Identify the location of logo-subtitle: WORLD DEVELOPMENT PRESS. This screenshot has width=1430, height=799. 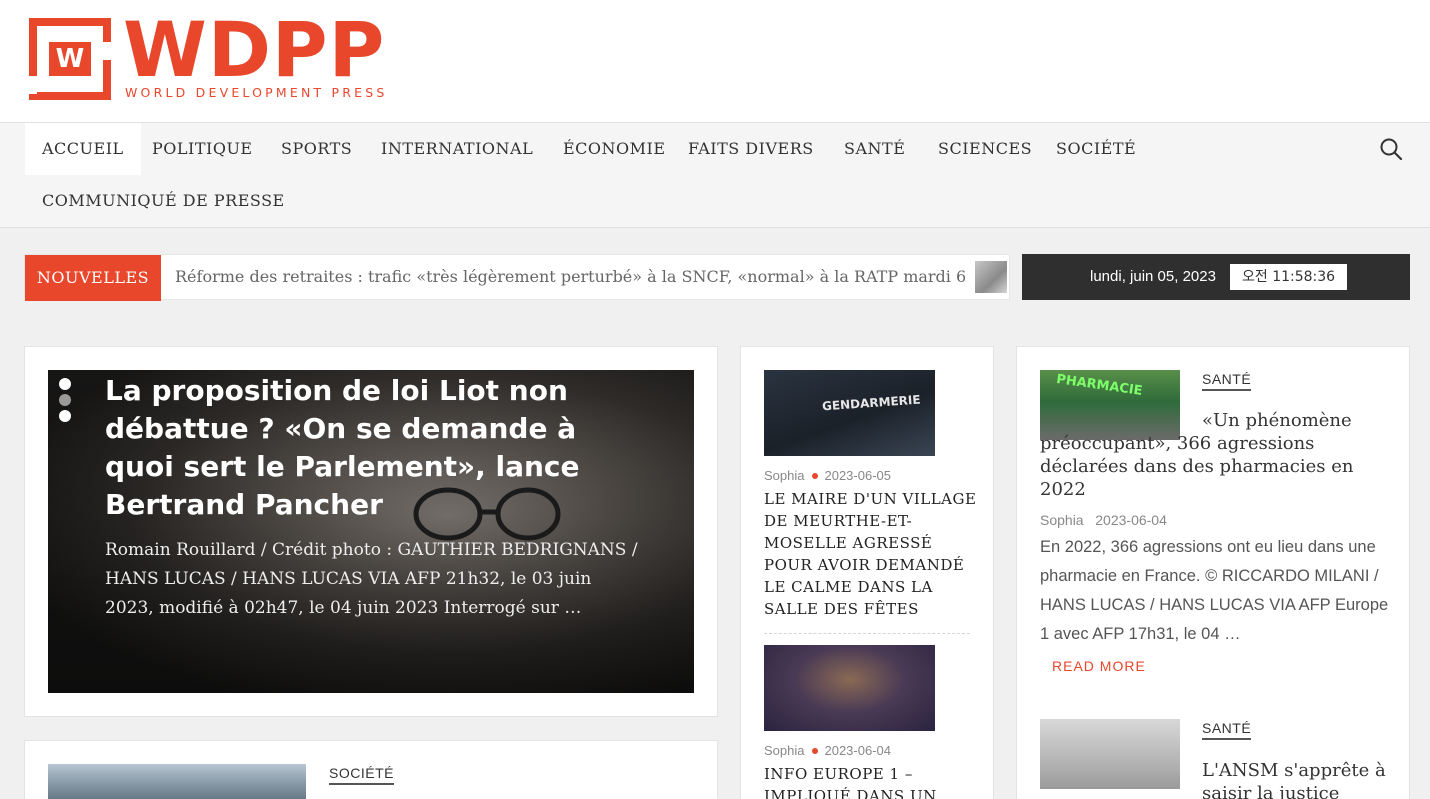
(256, 92).